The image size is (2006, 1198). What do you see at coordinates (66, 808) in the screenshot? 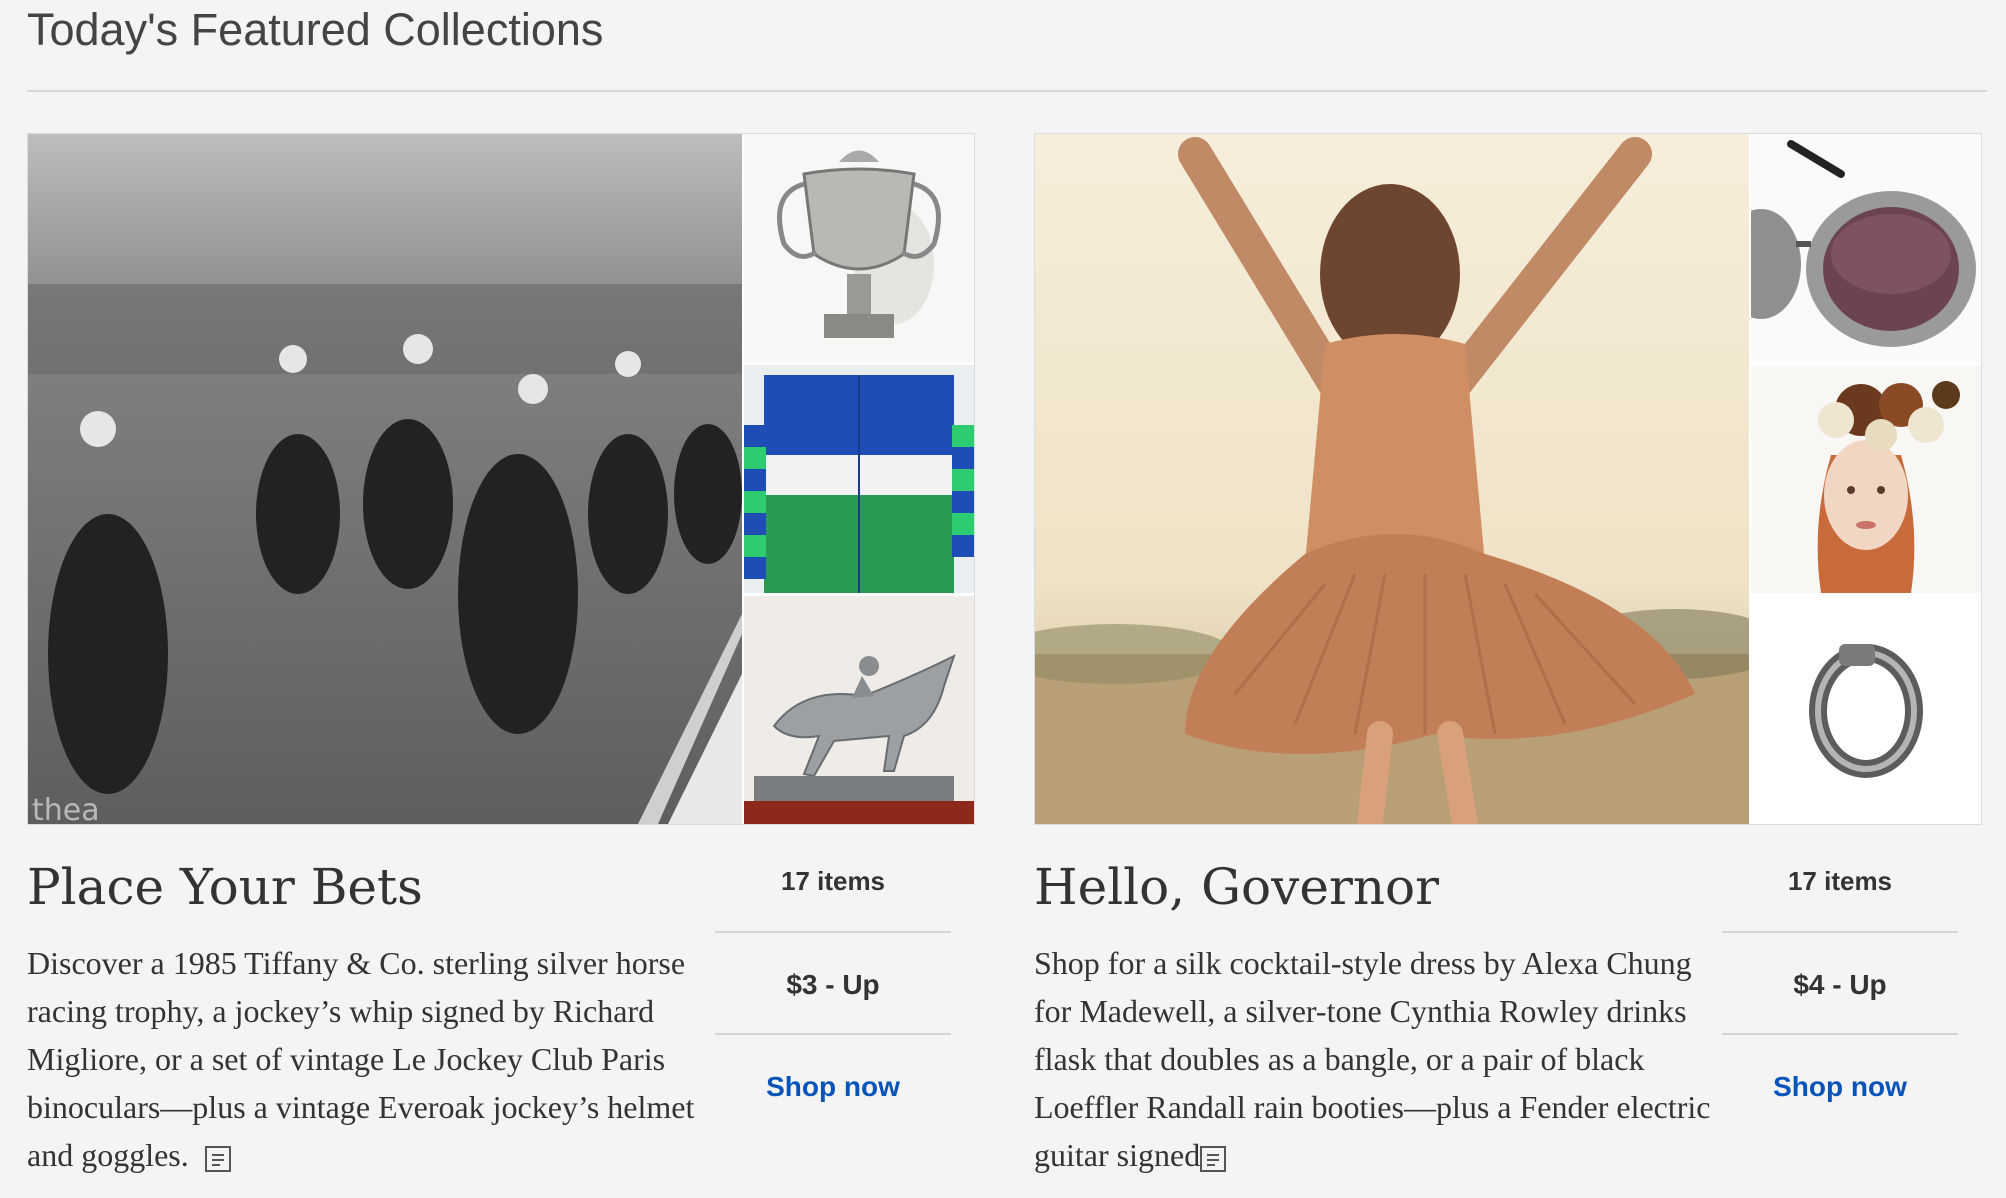
I see `photo-watermark: thea` at bounding box center [66, 808].